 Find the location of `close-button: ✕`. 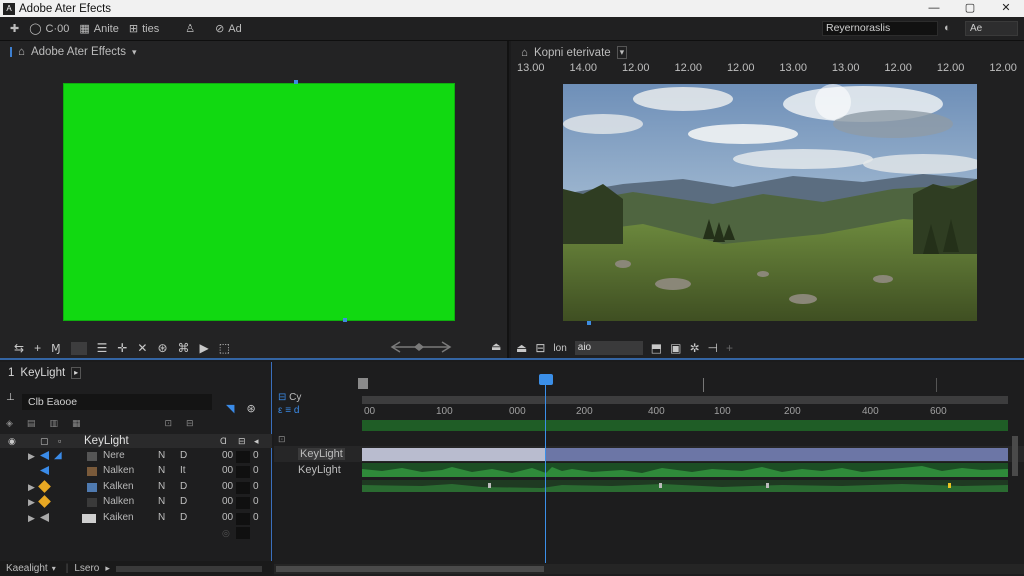

close-button: ✕ is located at coordinates (1006, 8).